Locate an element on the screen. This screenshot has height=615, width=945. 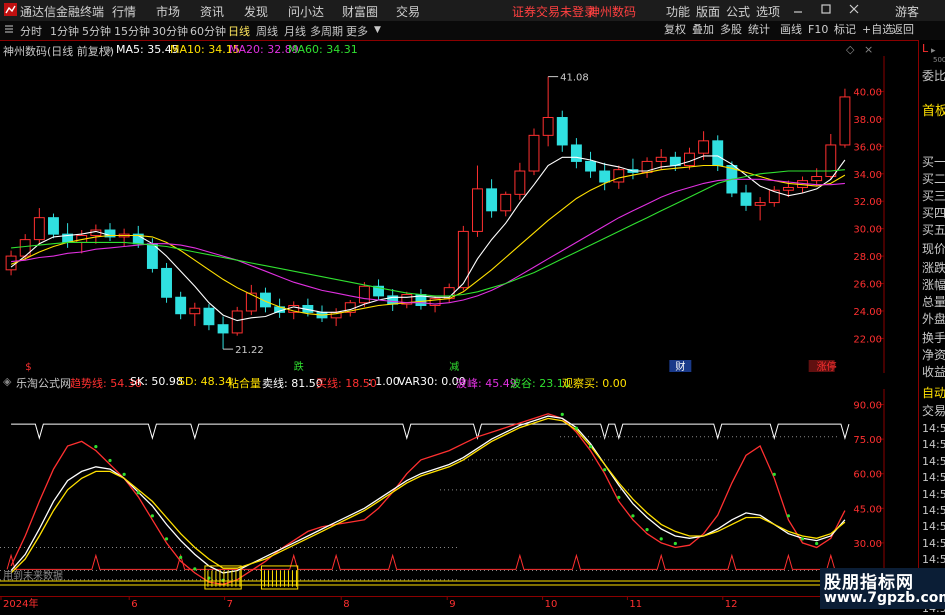
menu-item-资讯: 资讯 is located at coordinates (212, 11).